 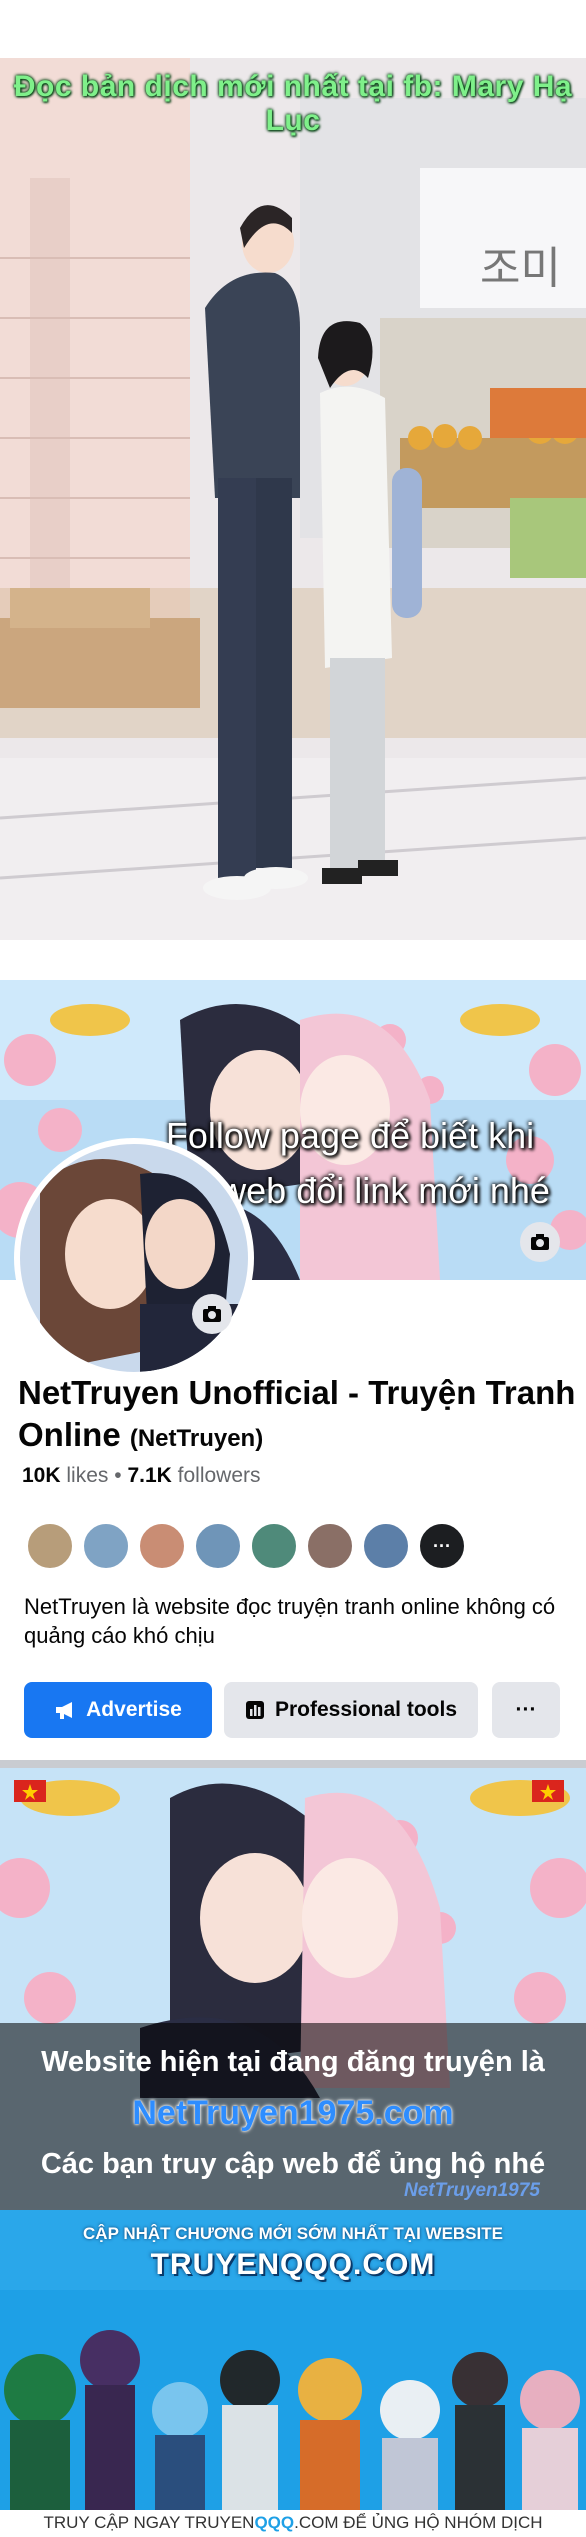 I want to click on promo-line-1: Website hiện tại đang đăng truyện là, so click(x=293, y=2062).